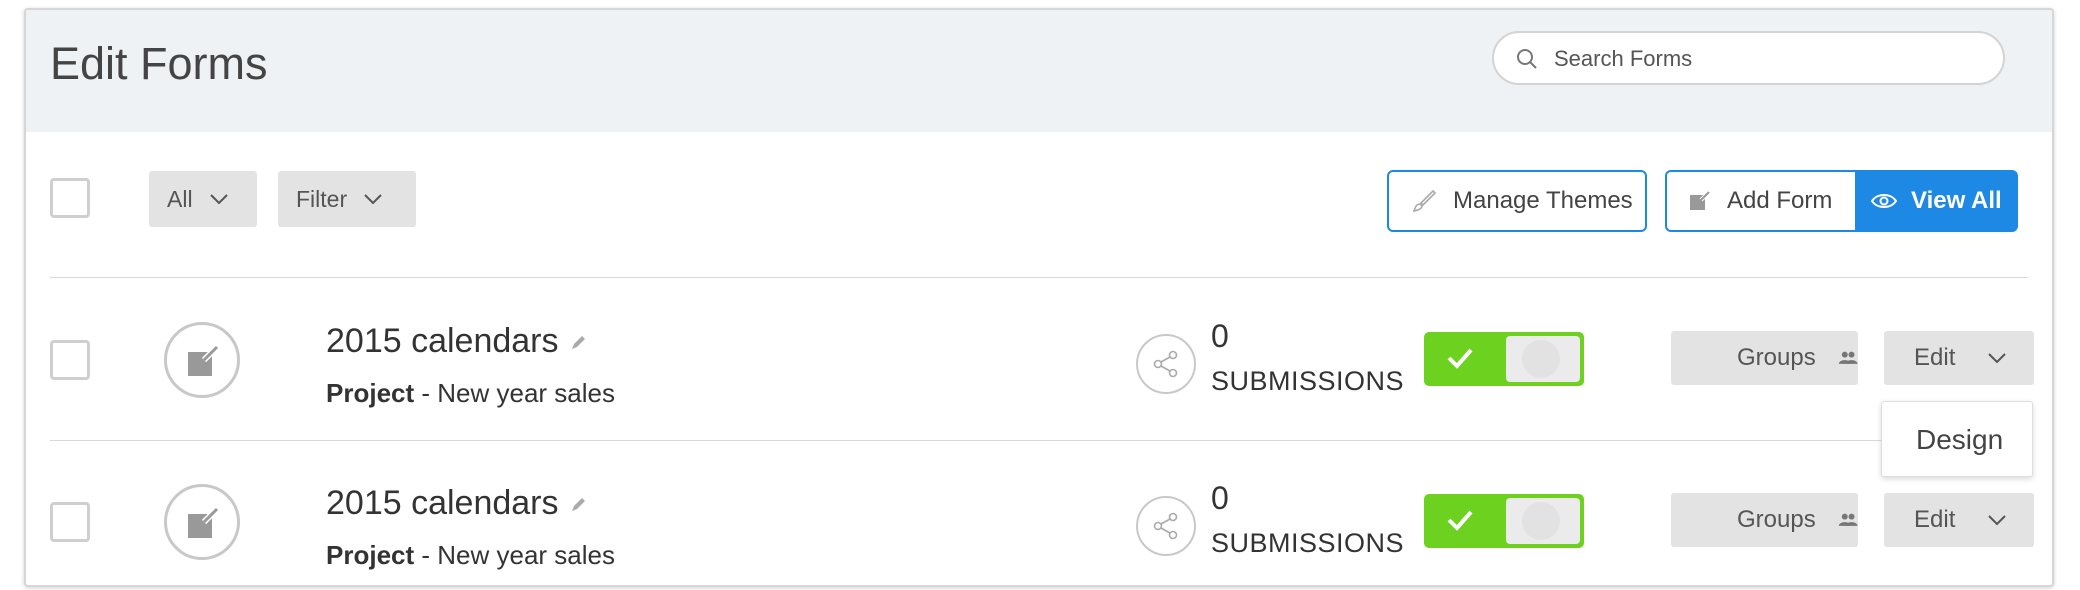 The image size is (2080, 590). What do you see at coordinates (1527, 59) in the screenshot?
I see `search-icon` at bounding box center [1527, 59].